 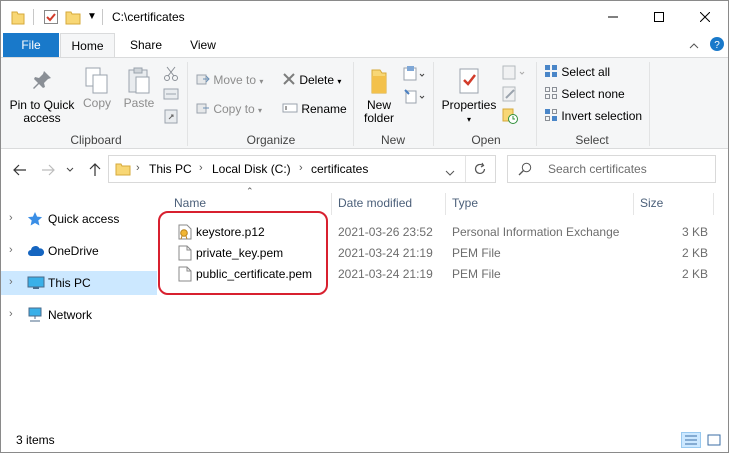 I want to click on breadcrumb-this-pc: This PC, so click(x=170, y=169).